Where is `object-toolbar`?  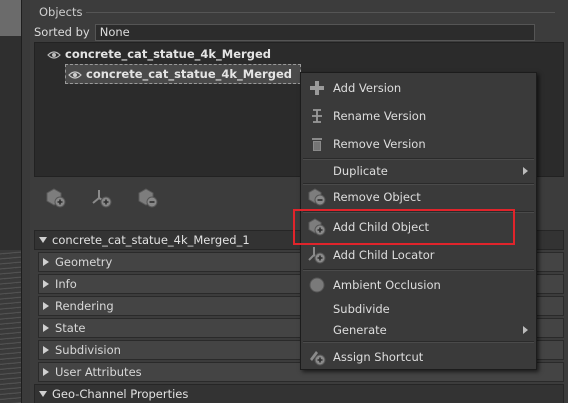
object-toolbar is located at coordinates (102, 198).